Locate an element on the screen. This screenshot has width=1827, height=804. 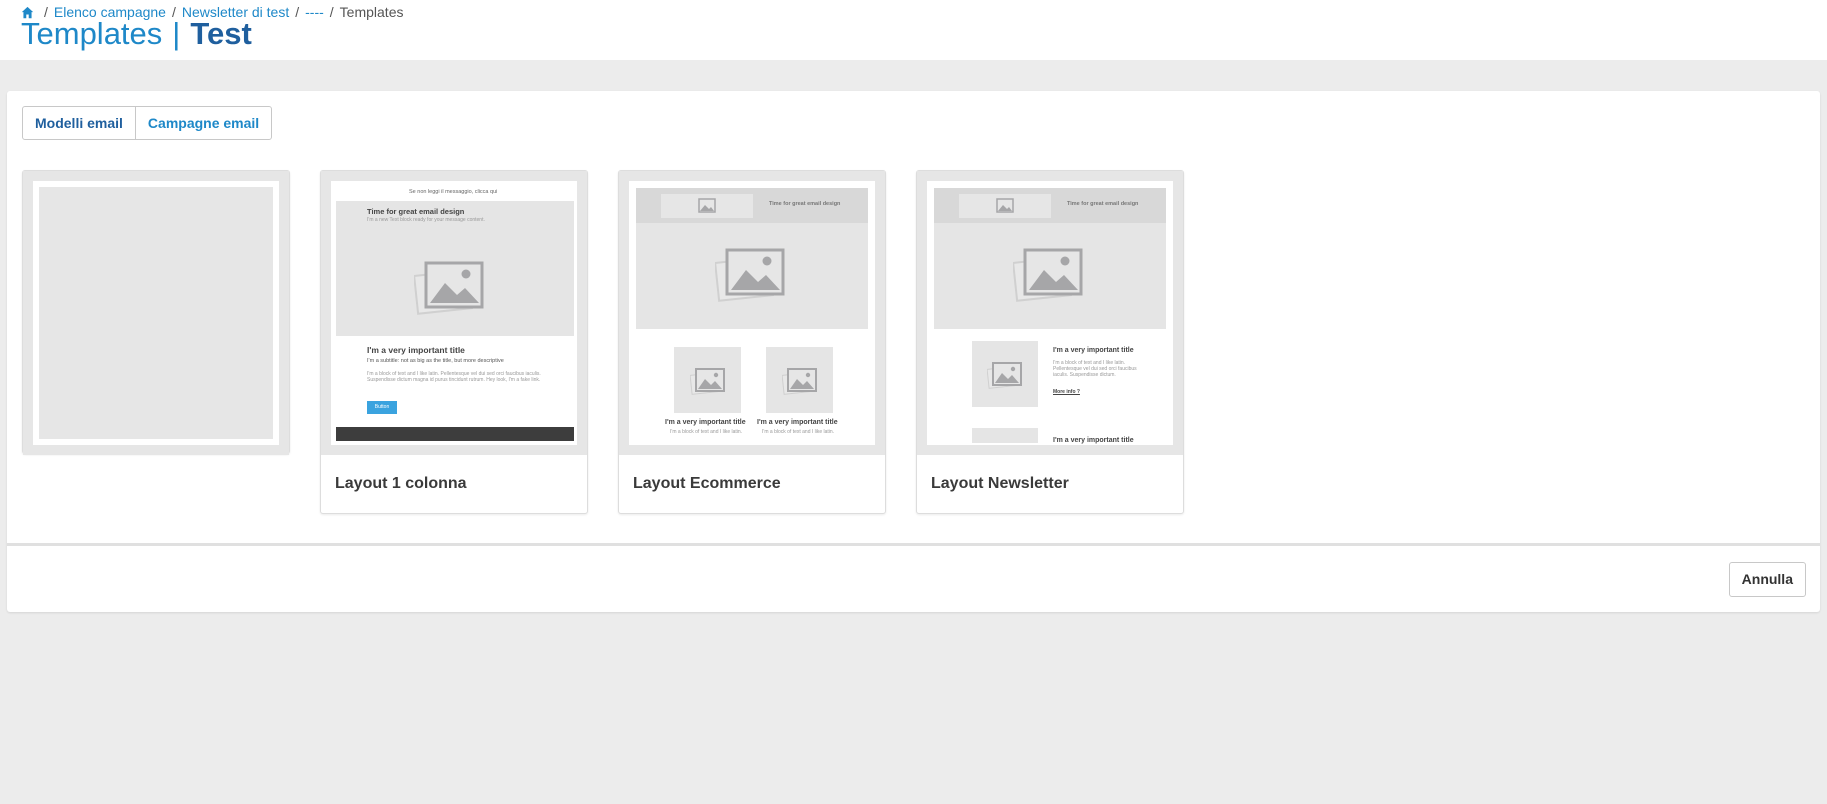
template-tabs: Modelli email Campagne email is located at coordinates (147, 123).